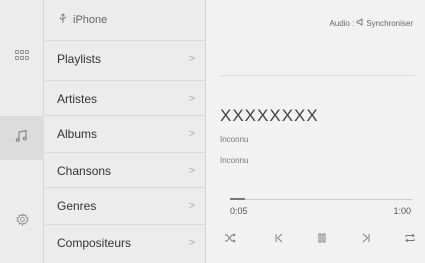 The height and width of the screenshot is (263, 425). I want to click on repeat-button, so click(410, 238).